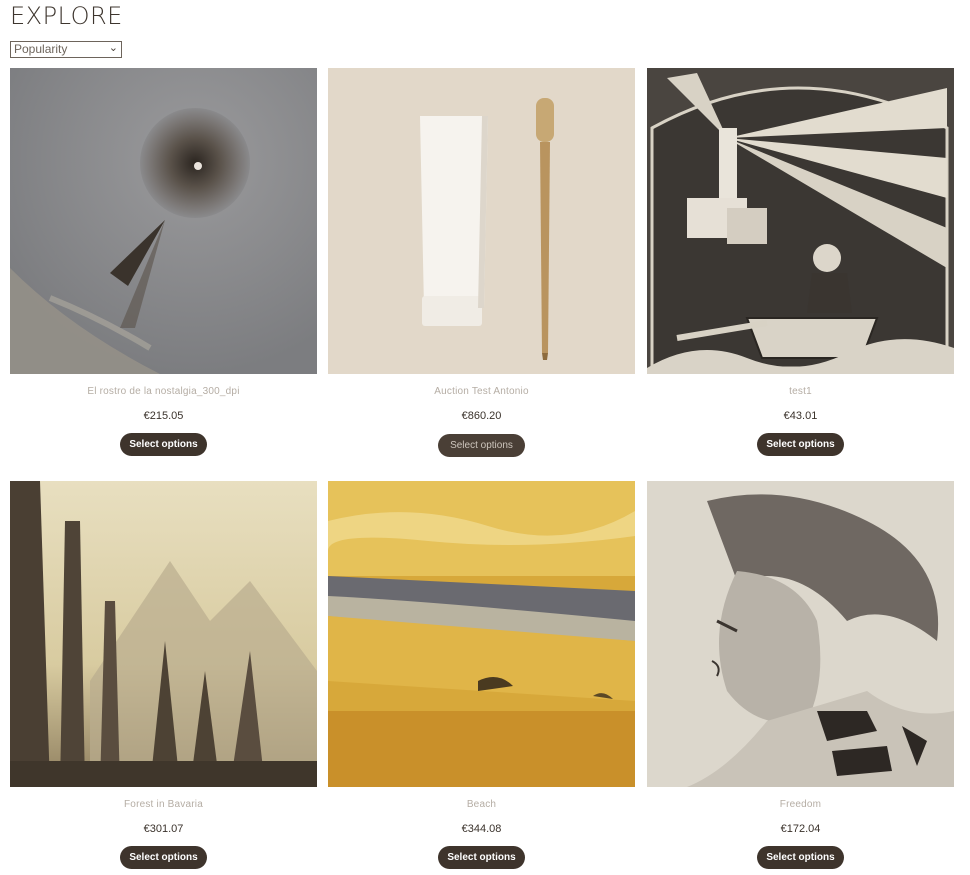  What do you see at coordinates (163, 804) in the screenshot?
I see `product-name: Forest in Bavaria` at bounding box center [163, 804].